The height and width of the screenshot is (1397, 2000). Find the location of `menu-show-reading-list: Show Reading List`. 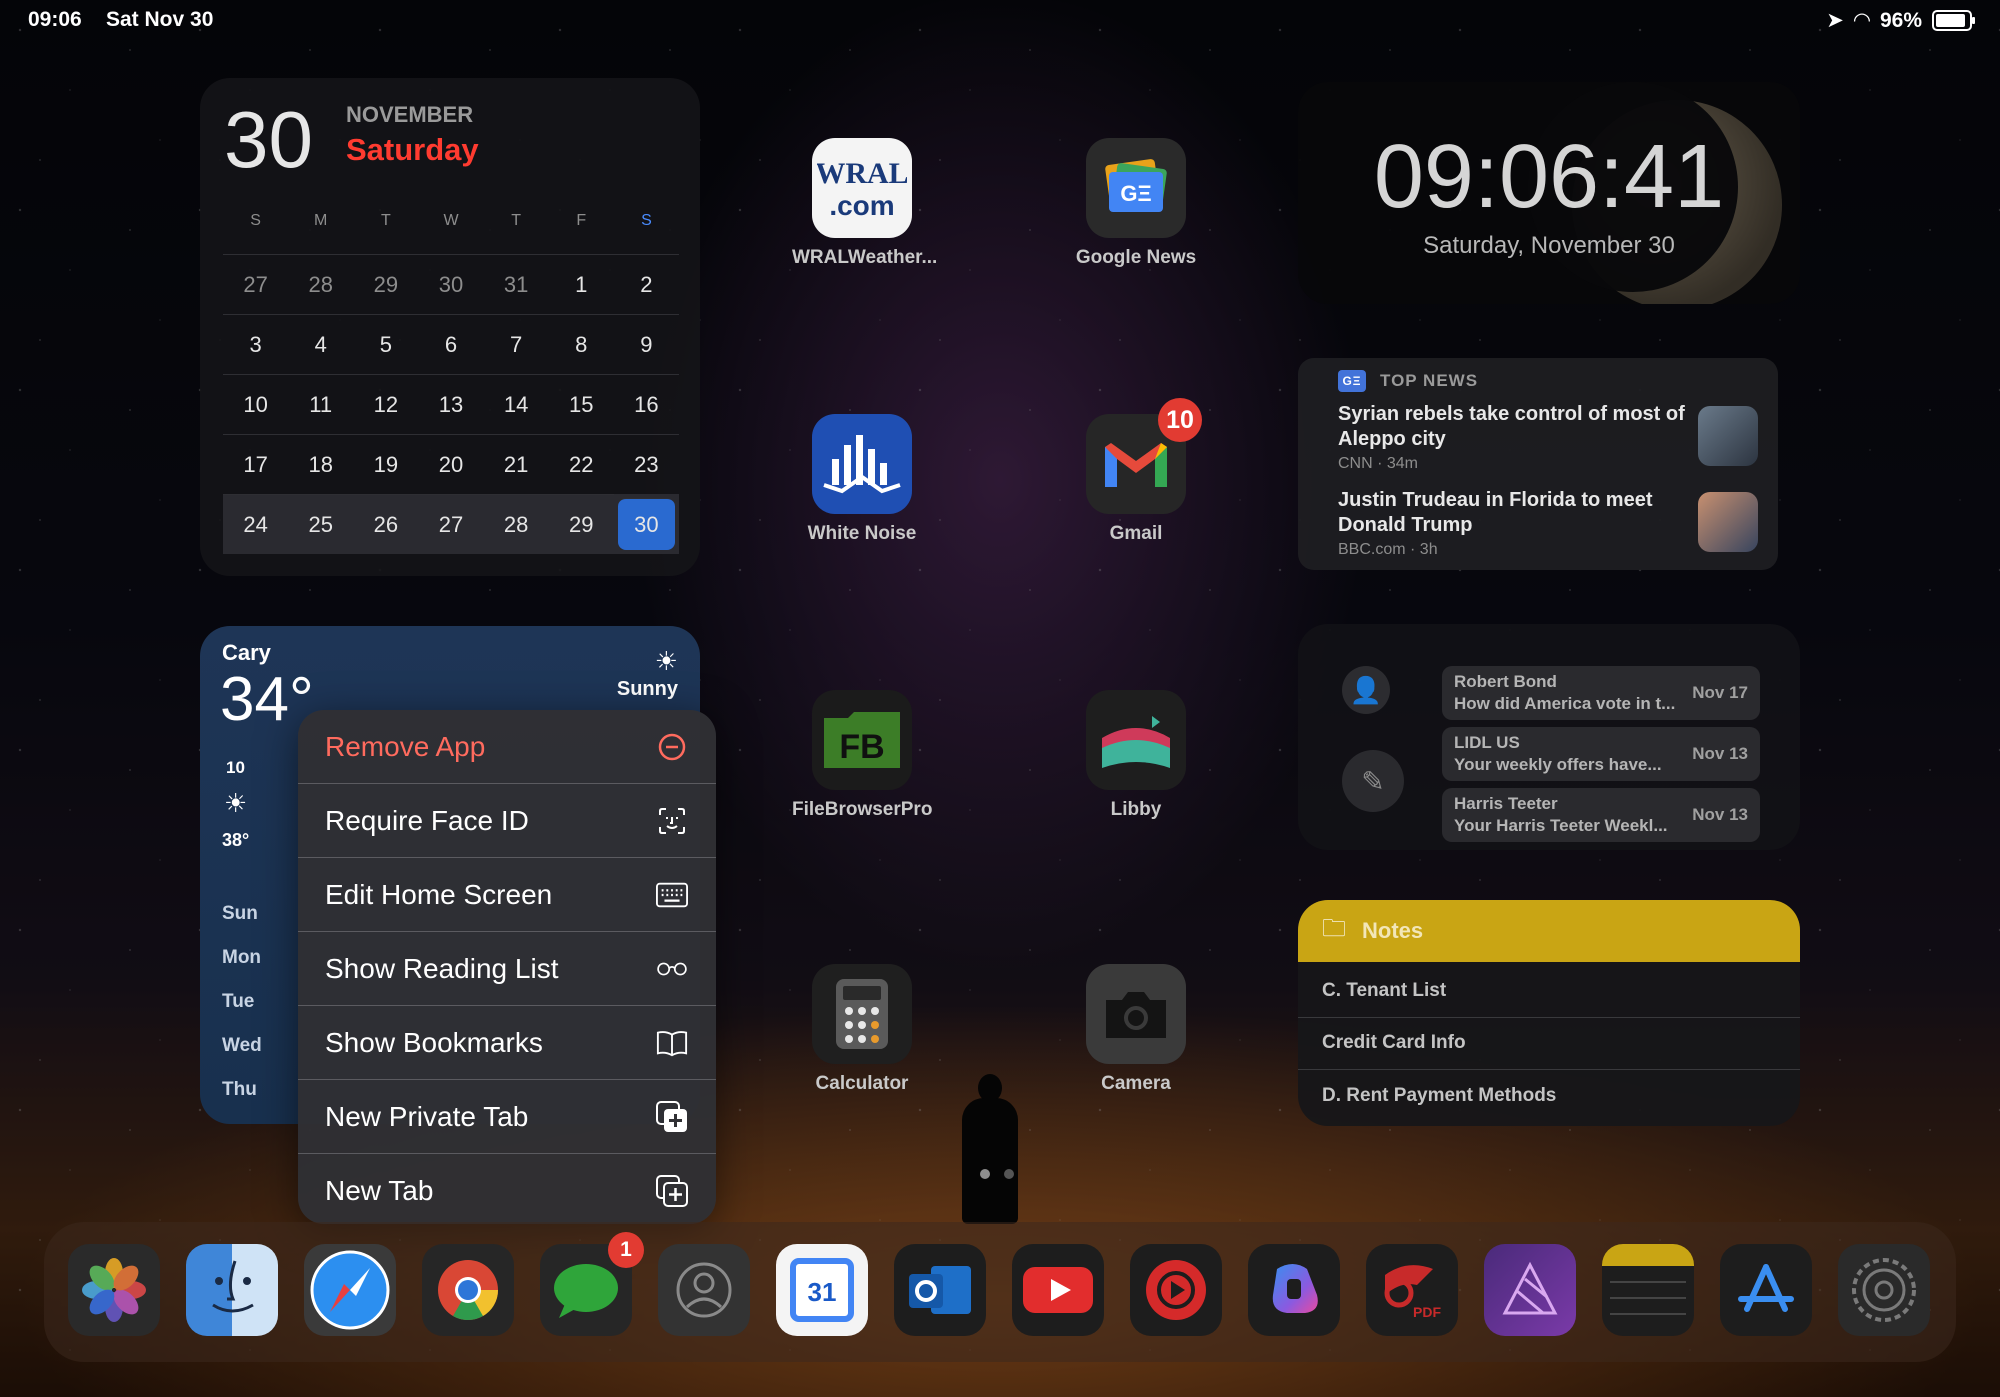

menu-show-reading-list: Show Reading List is located at coordinates (507, 969).